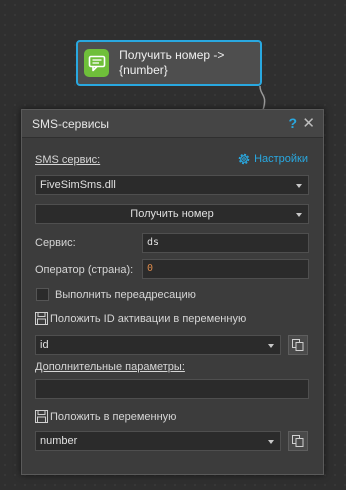 The image size is (346, 490). What do you see at coordinates (78, 185) in the screenshot?
I see `sms-service-value: FiveSimSms.dll` at bounding box center [78, 185].